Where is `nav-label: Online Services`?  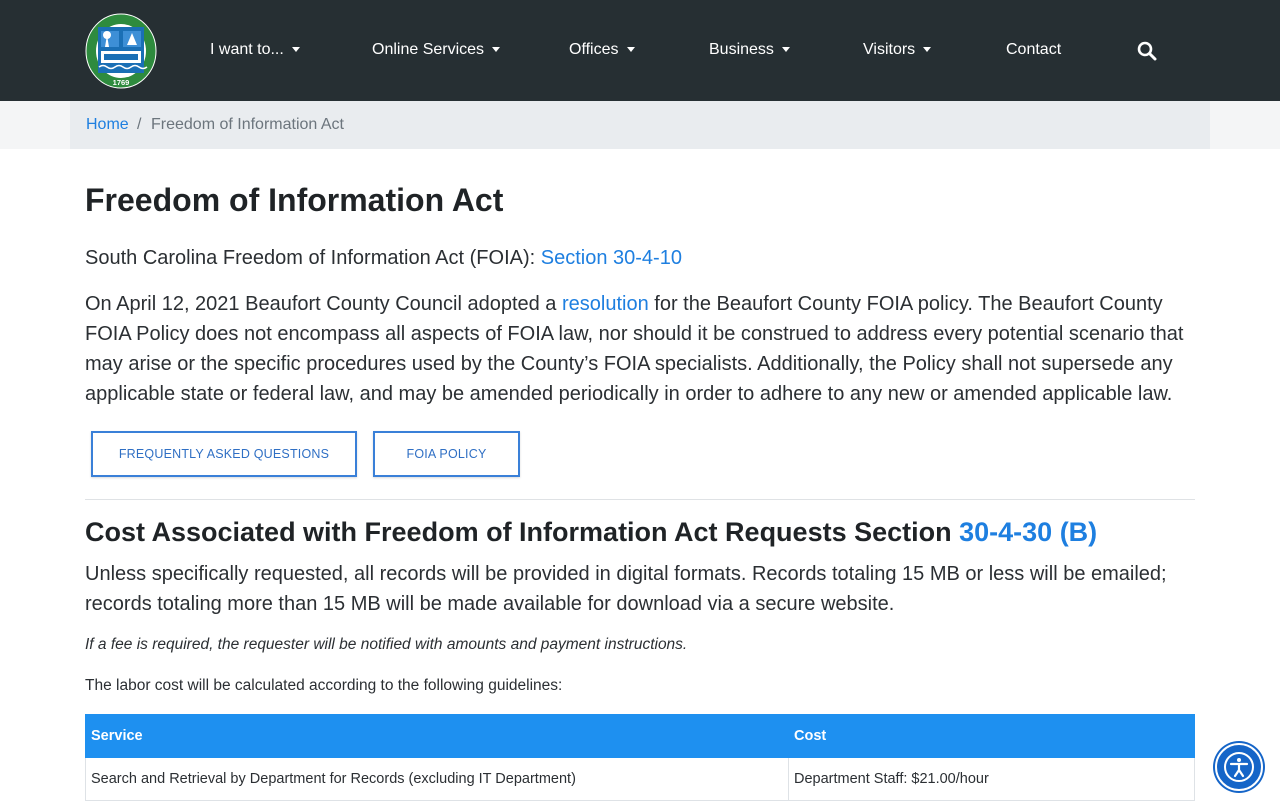 nav-label: Online Services is located at coordinates (428, 49).